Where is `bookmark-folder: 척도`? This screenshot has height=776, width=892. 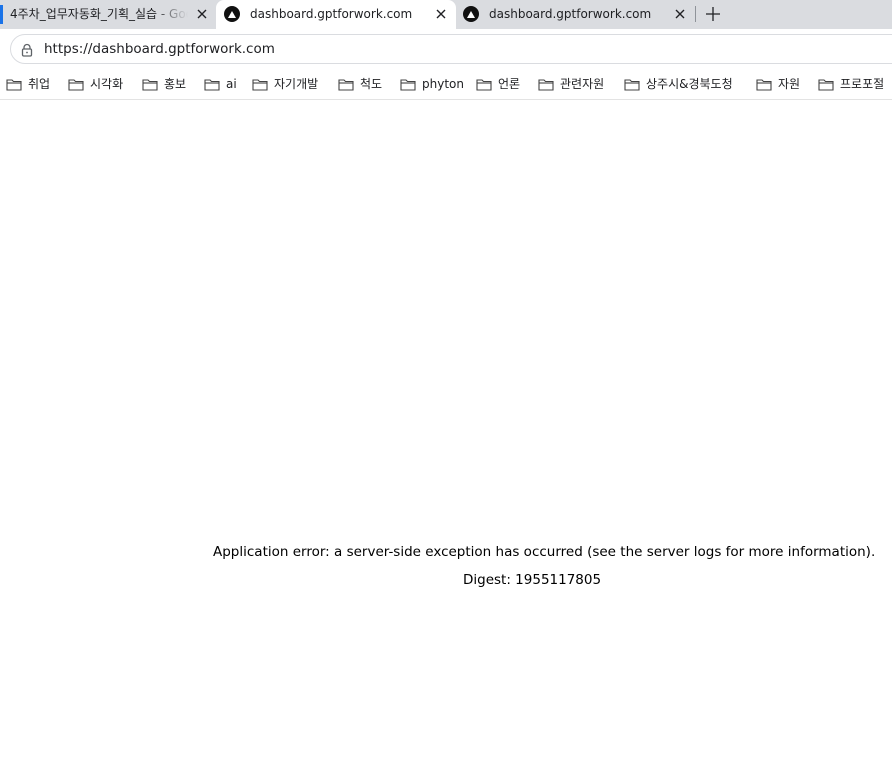 bookmark-folder: 척도 is located at coordinates (360, 84).